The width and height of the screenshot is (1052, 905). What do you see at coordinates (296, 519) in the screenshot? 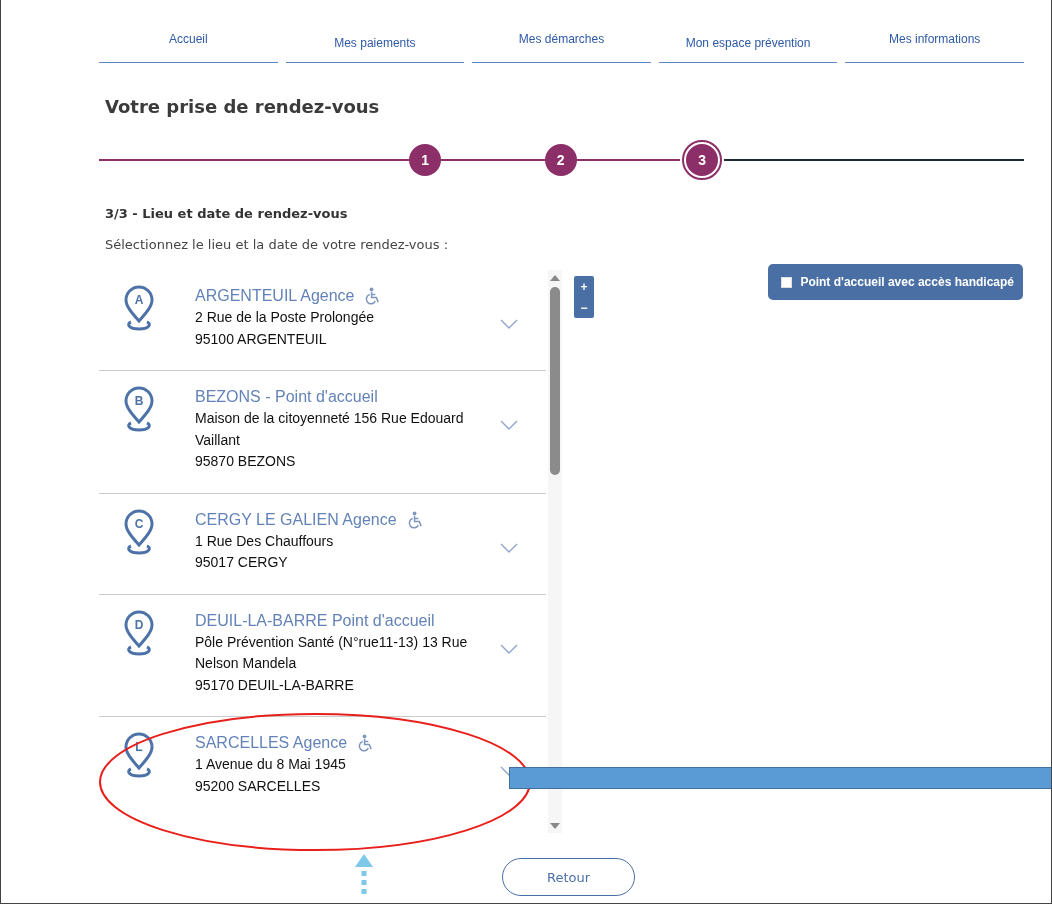
I see `location-name: CERGY LE GALIEN Agence` at bounding box center [296, 519].